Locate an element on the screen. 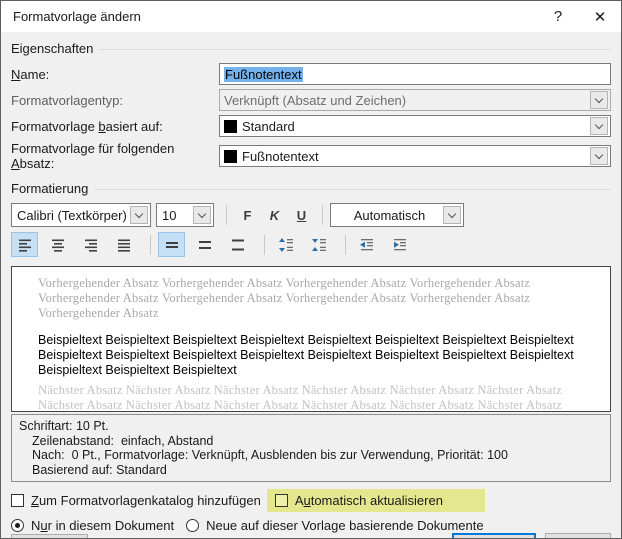 This screenshot has height=539, width=622. based-on-row: Formatvorlage basiert auf: Standard is located at coordinates (311, 126).